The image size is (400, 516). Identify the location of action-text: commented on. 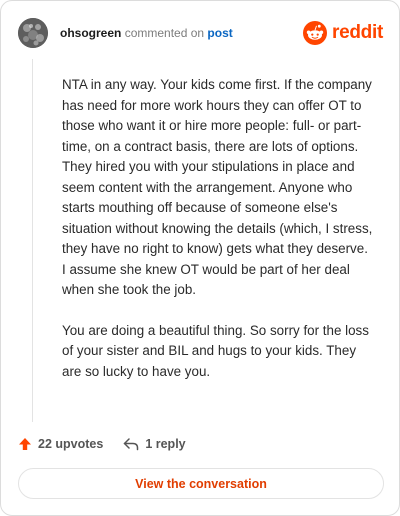
(164, 33).